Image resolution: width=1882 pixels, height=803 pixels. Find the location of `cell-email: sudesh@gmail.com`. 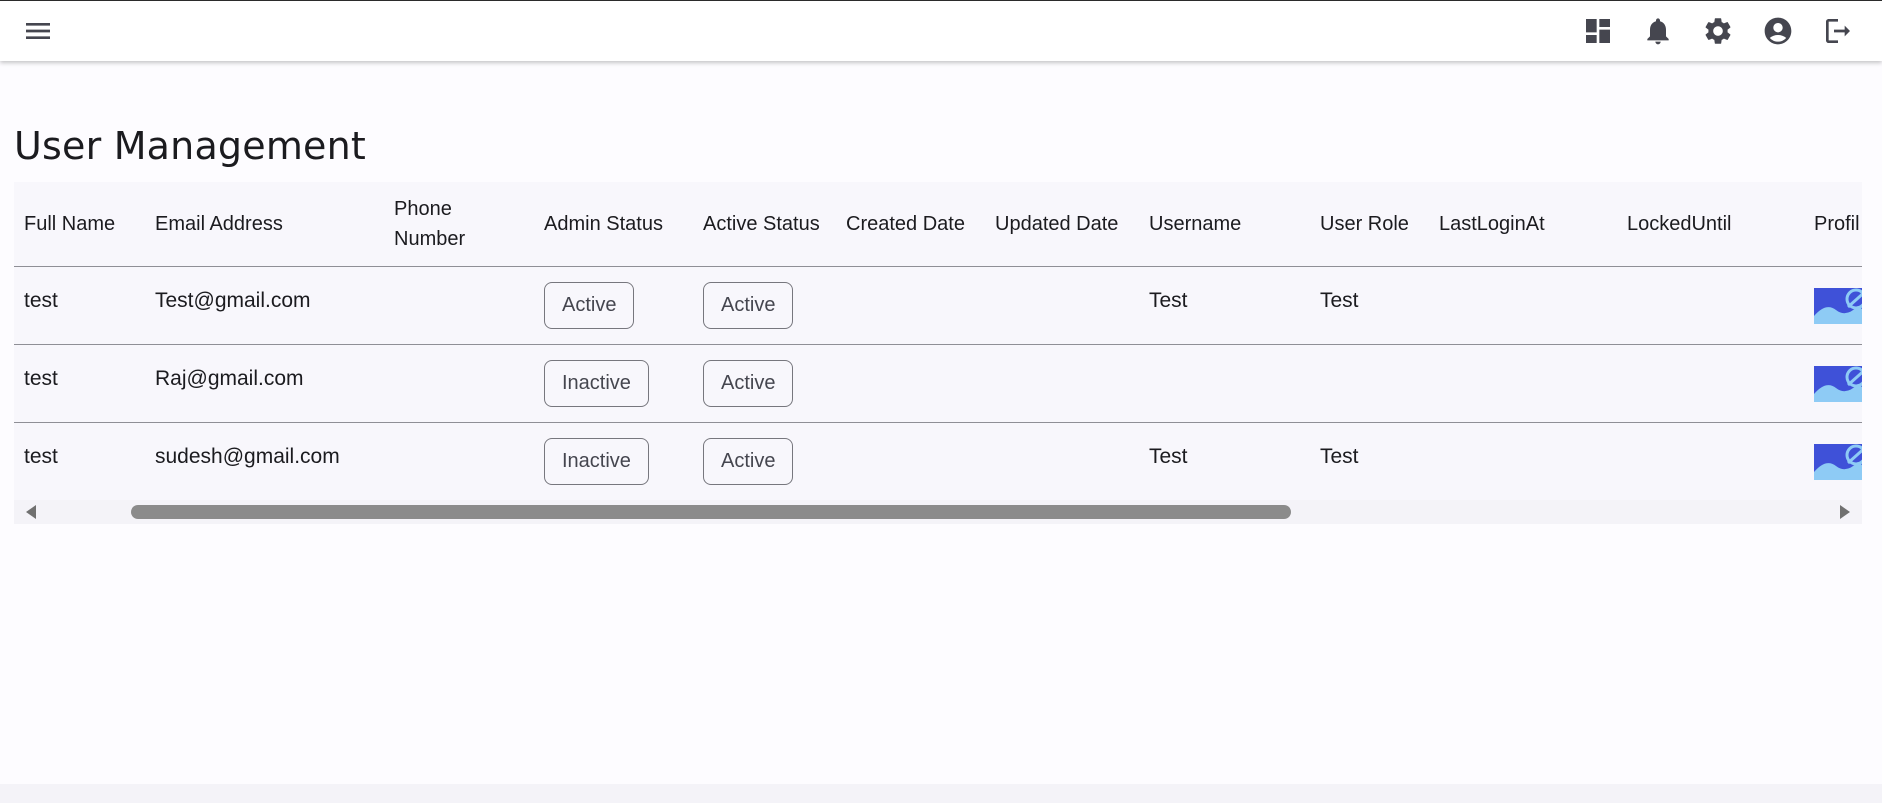

cell-email: sudesh@gmail.com is located at coordinates (247, 456).